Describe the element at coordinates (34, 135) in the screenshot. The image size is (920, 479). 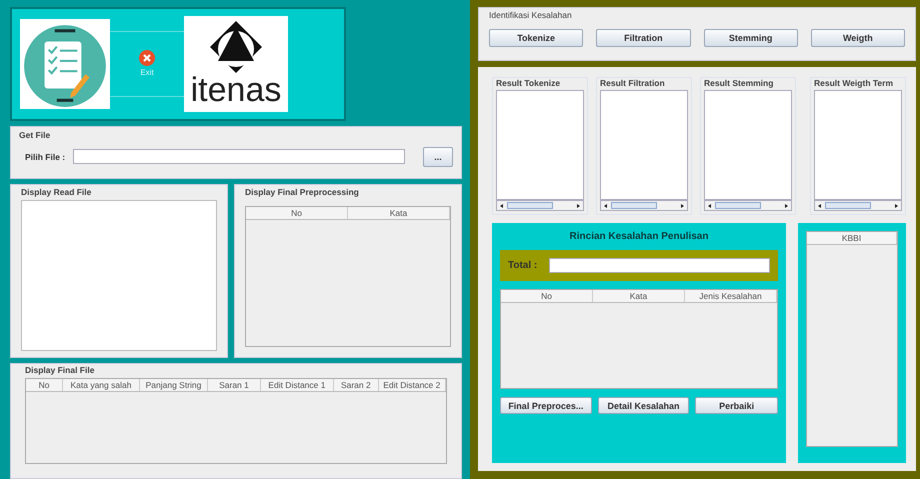
I see `panel-title: Get File` at that location.